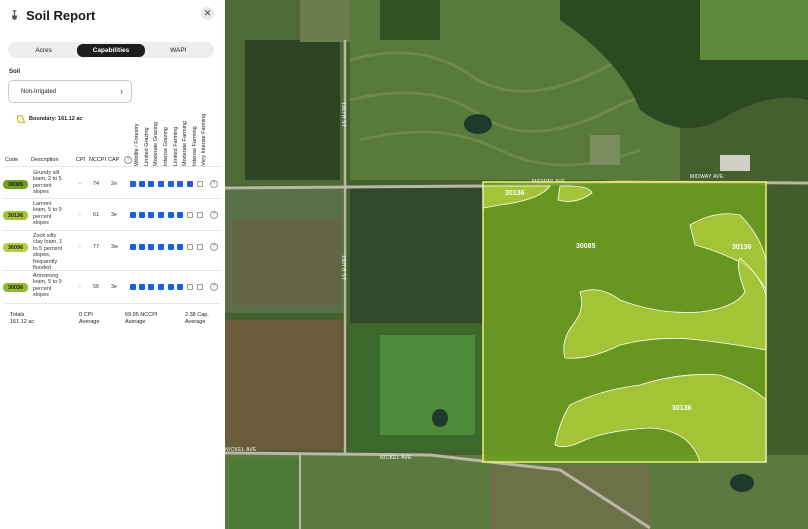 This screenshot has height=529, width=808. Describe the element at coordinates (178, 50) in the screenshot. I see `tab-wapi: WAPI` at that location.